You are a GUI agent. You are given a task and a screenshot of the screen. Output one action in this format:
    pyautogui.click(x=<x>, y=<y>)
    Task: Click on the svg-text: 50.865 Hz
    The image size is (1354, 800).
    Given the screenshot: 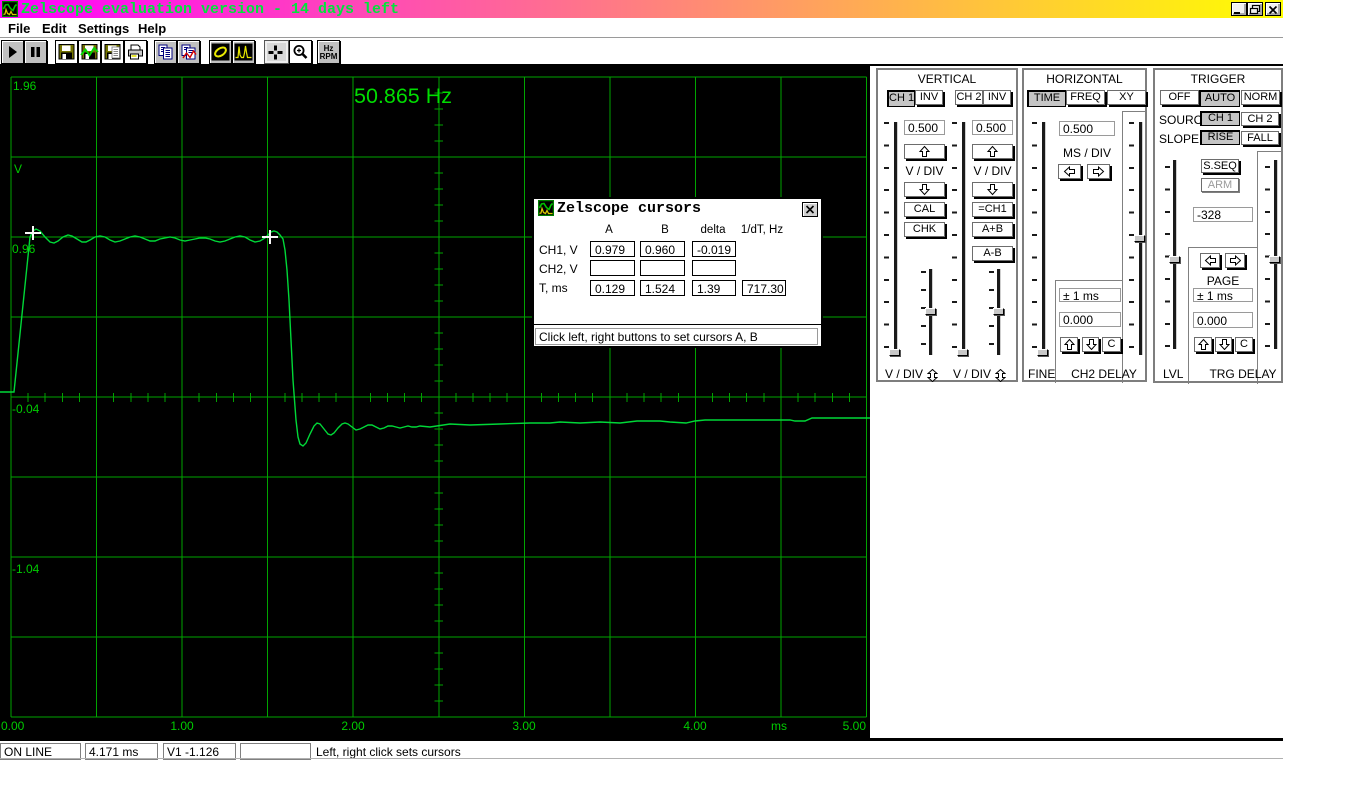 What is the action you would take?
    pyautogui.click(x=403, y=96)
    